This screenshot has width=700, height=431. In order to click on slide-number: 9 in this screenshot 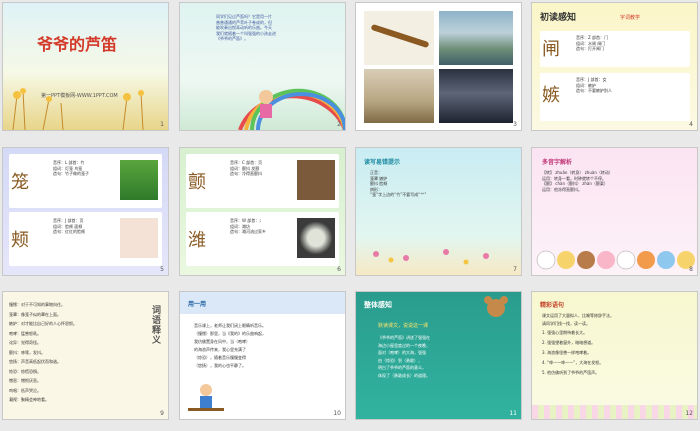, I will do `click(162, 413)`.